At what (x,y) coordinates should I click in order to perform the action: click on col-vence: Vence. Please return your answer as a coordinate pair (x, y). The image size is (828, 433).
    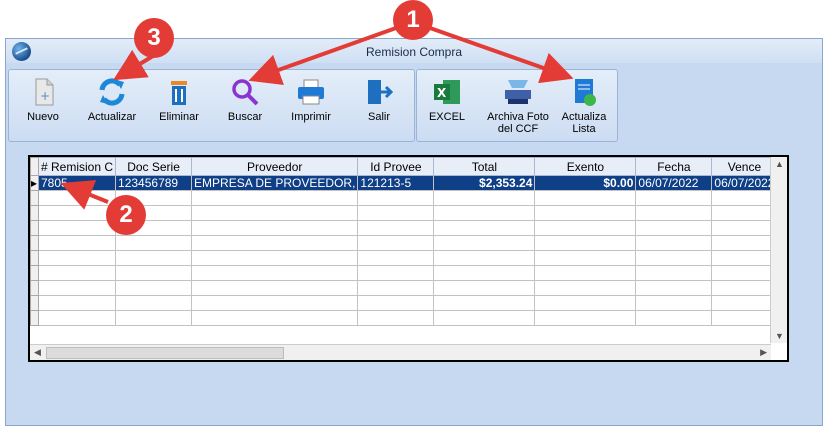
    Looking at the image, I should click on (744, 166).